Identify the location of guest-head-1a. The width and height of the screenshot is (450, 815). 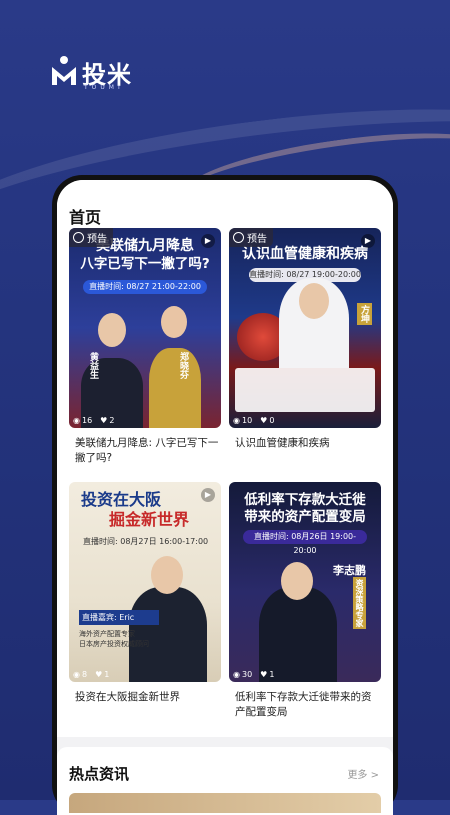
(112, 330).